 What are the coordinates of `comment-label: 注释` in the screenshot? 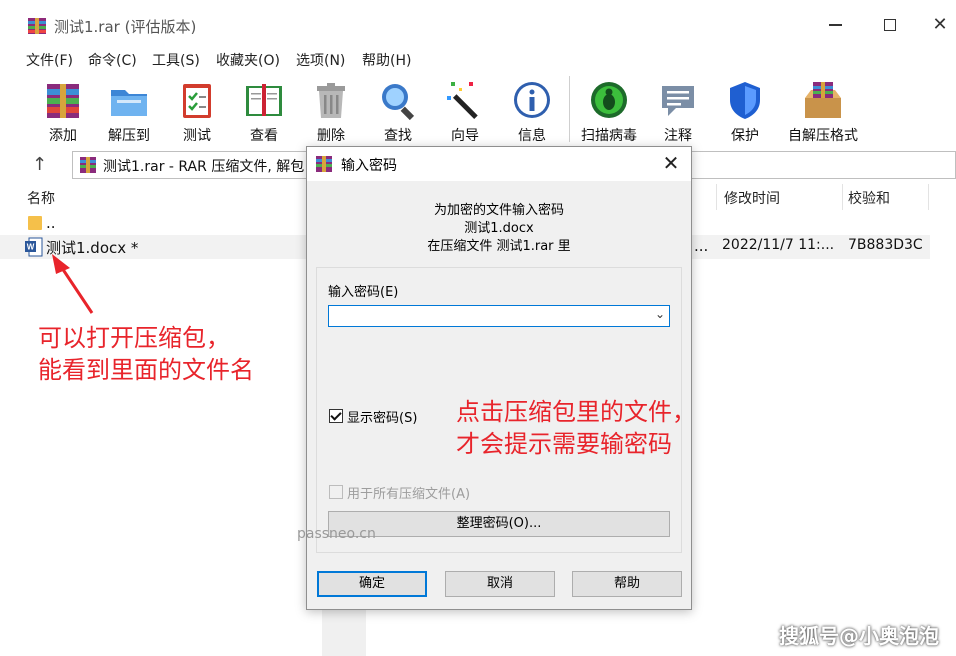 It's located at (678, 136).